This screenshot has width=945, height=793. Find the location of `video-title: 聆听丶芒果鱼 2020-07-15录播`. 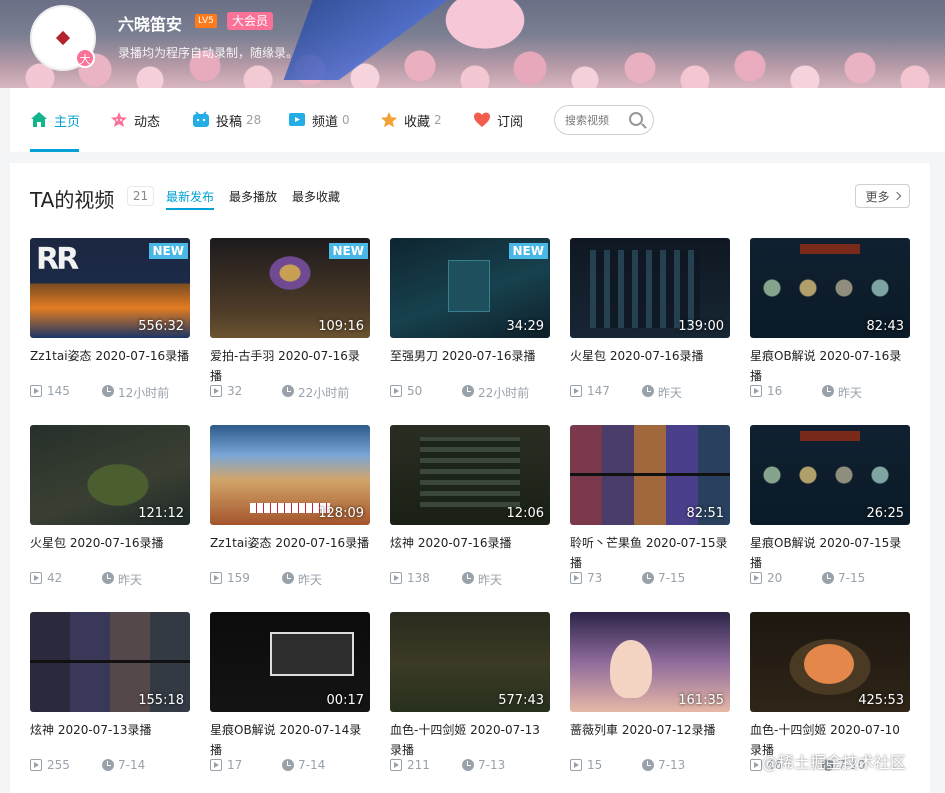

video-title: 聆听丶芒果鱼 2020-07-15录播 is located at coordinates (650, 553).